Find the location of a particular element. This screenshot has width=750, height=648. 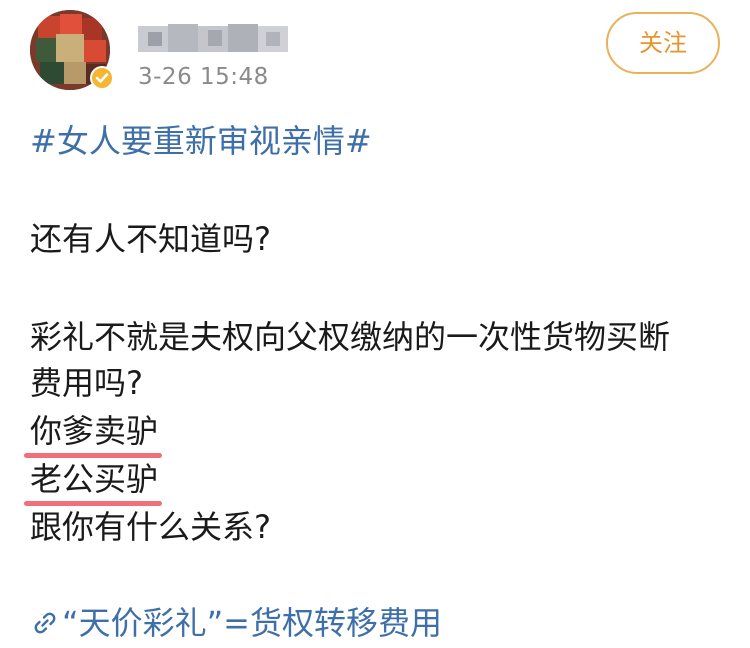

underlined-text-label: 老公买驴 is located at coordinates (94, 479).